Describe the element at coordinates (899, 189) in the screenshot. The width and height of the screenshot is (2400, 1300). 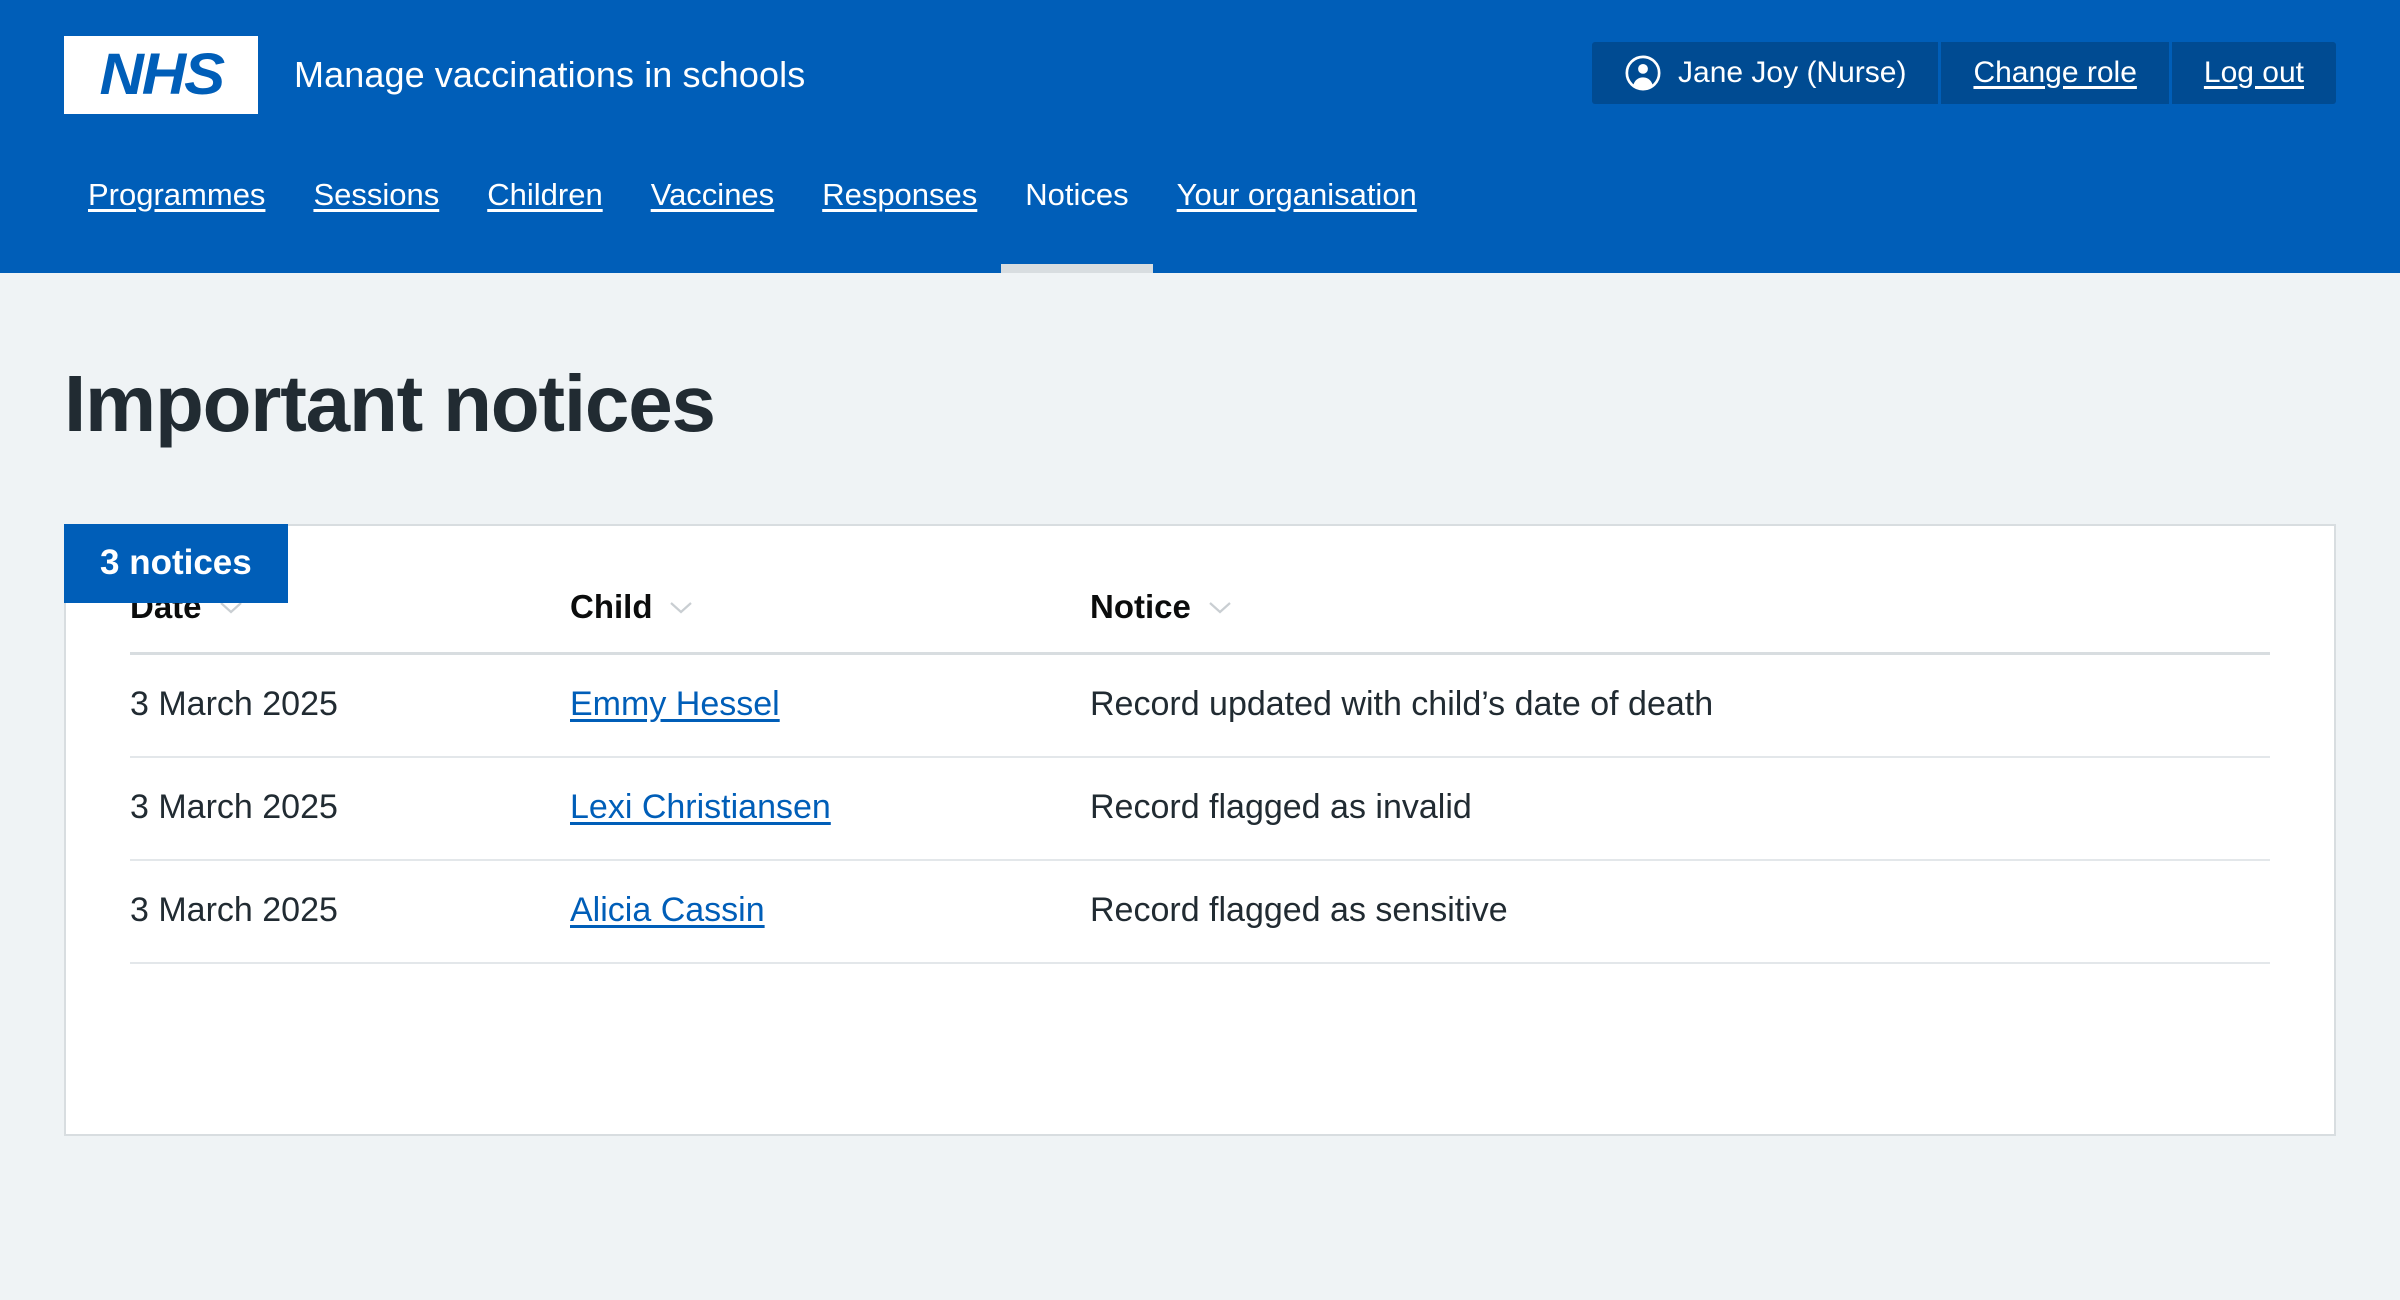
I see `nav-link-responses: Responses` at that location.